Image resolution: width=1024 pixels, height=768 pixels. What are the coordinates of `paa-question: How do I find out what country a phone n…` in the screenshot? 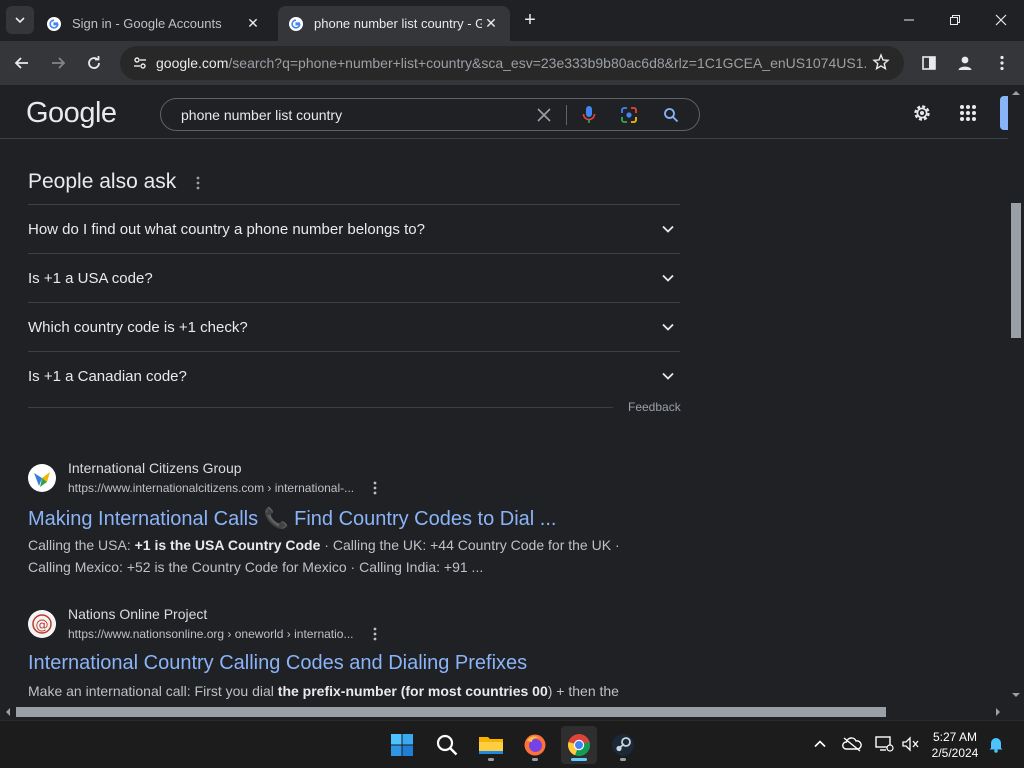 It's located at (354, 228).